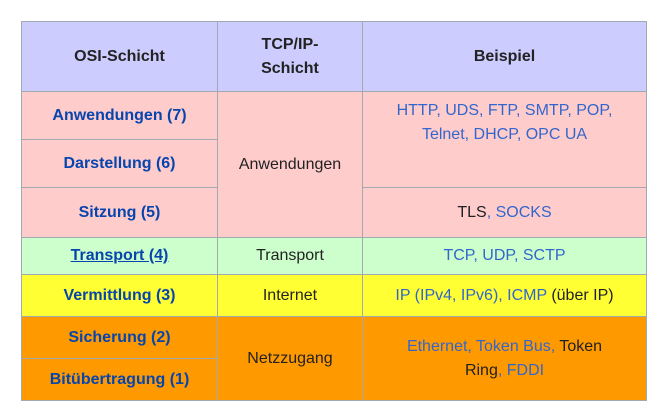 The width and height of the screenshot is (668, 409). Describe the element at coordinates (477, 295) in the screenshot. I see `link-ipv6: IPv6` at that location.